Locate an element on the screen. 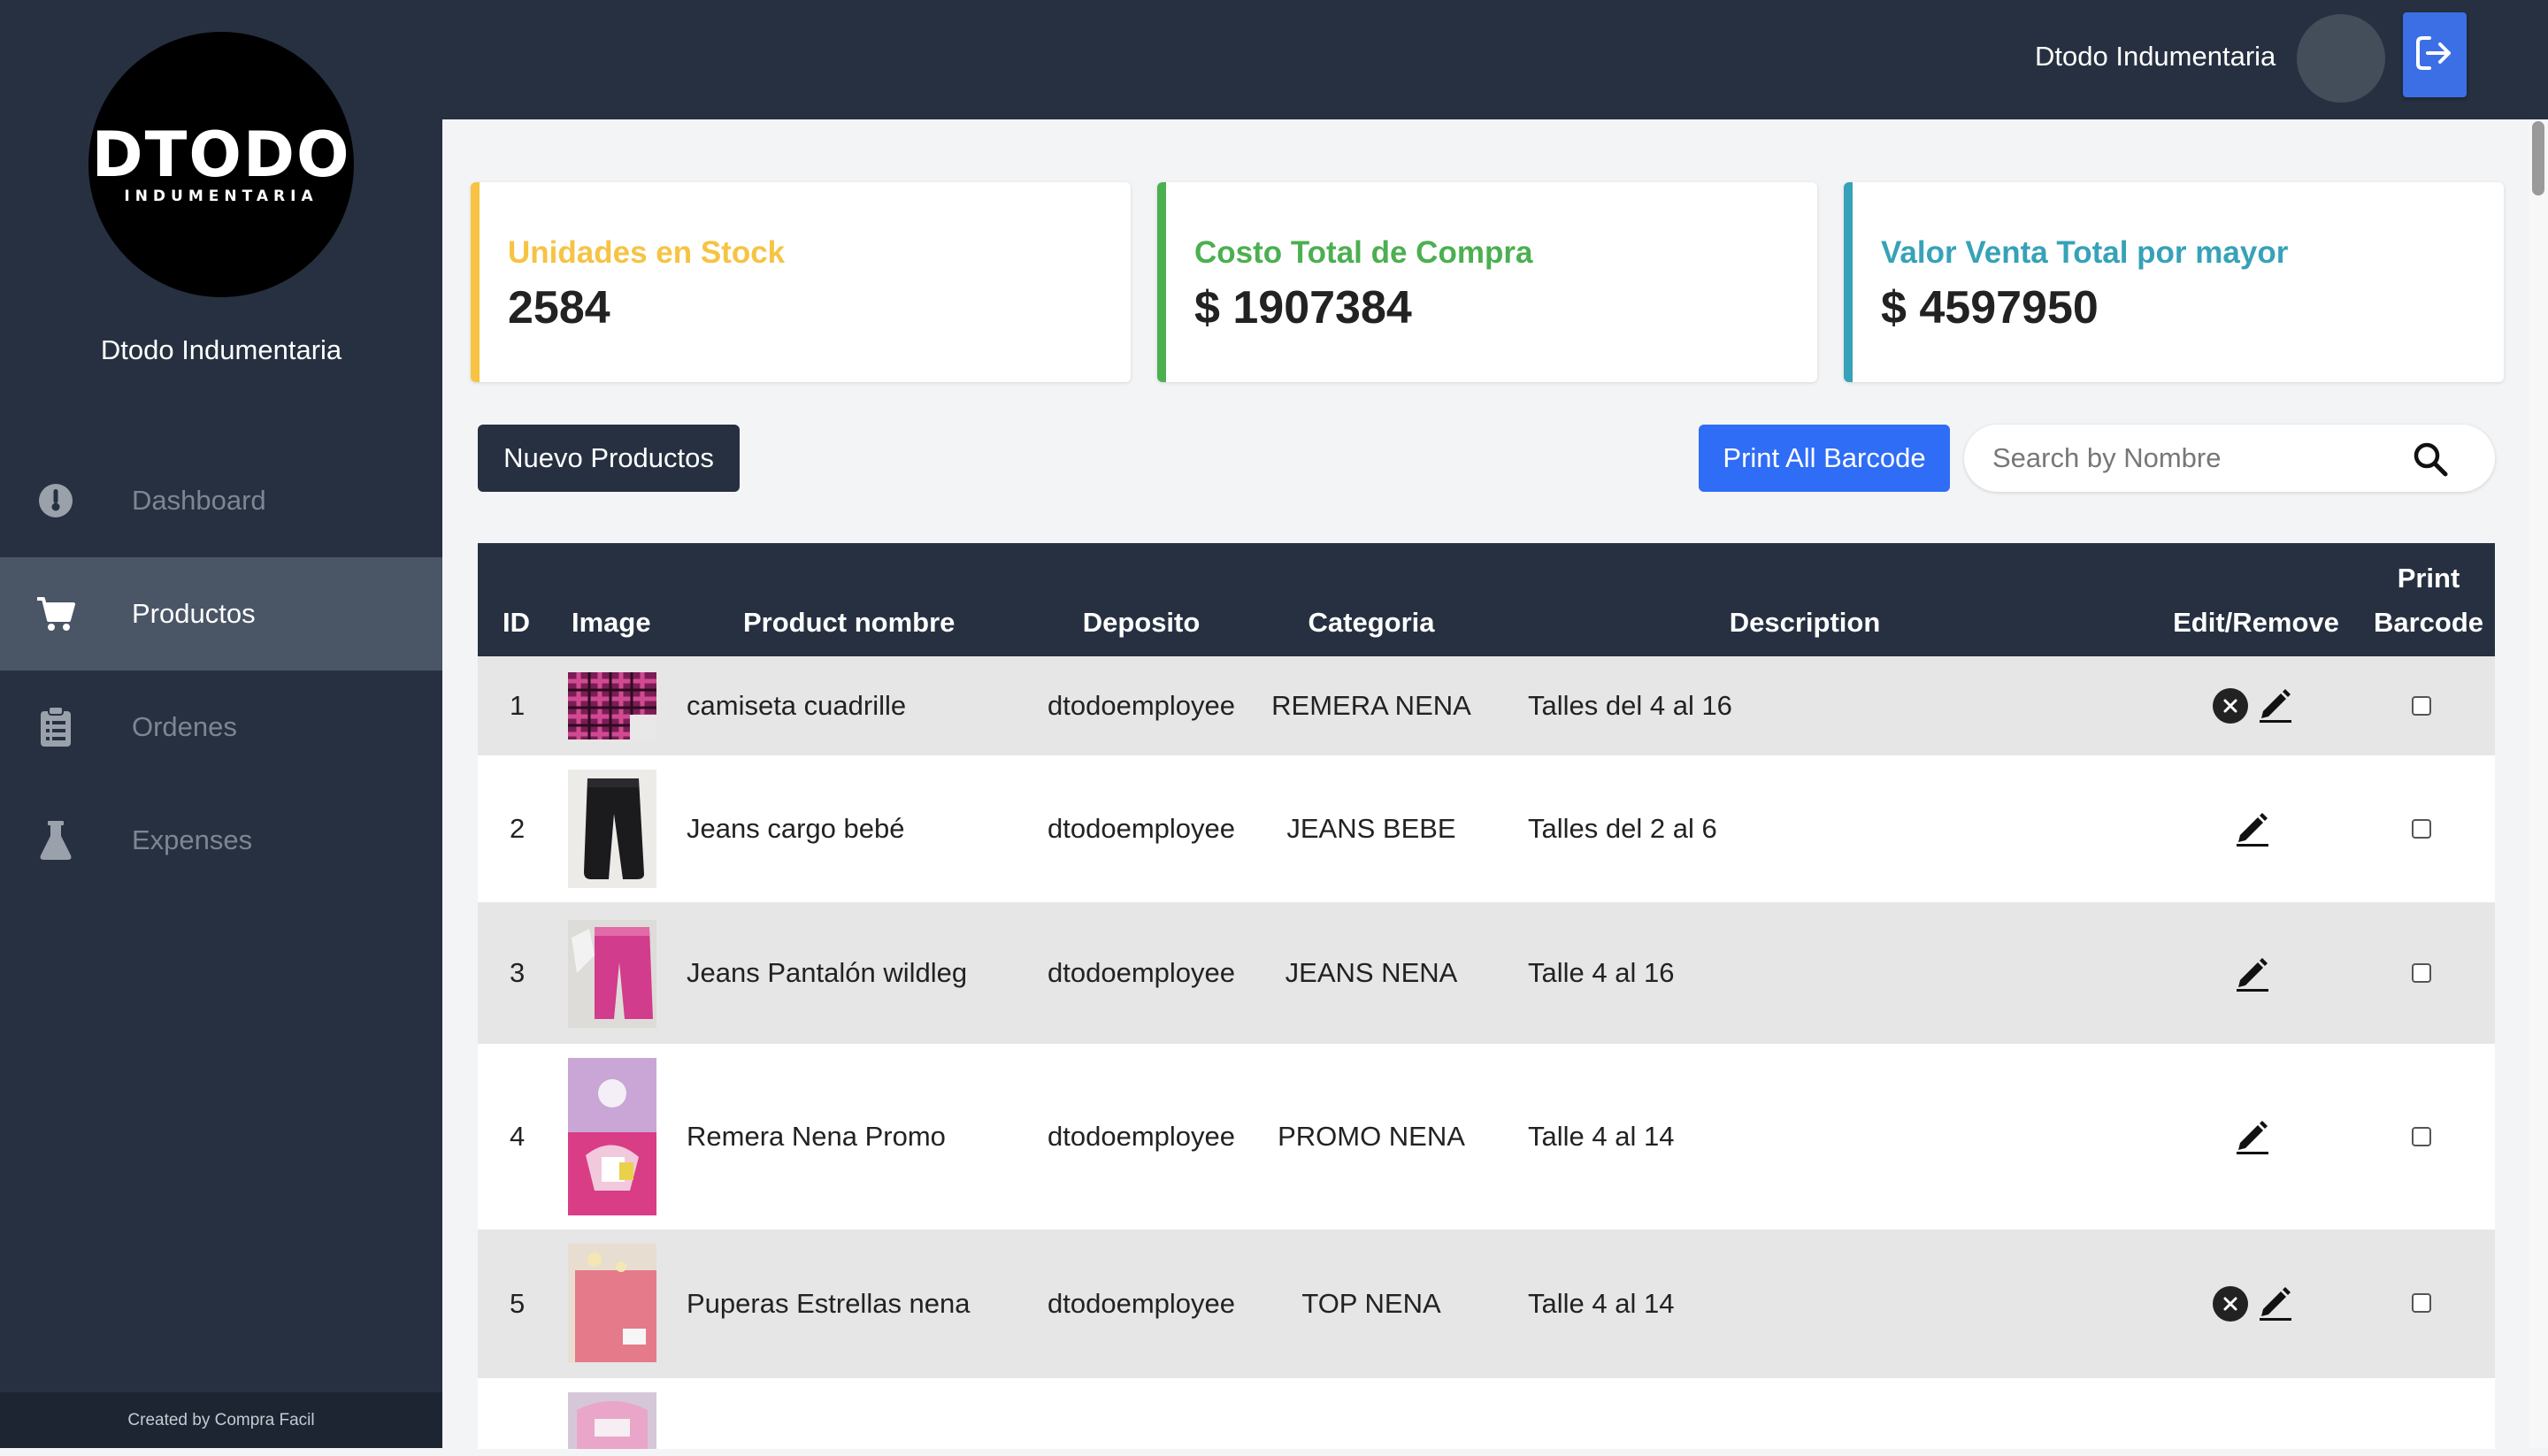 The height and width of the screenshot is (1456, 2548). brand-logo: DTODO INDUMENTARIA is located at coordinates (221, 164).